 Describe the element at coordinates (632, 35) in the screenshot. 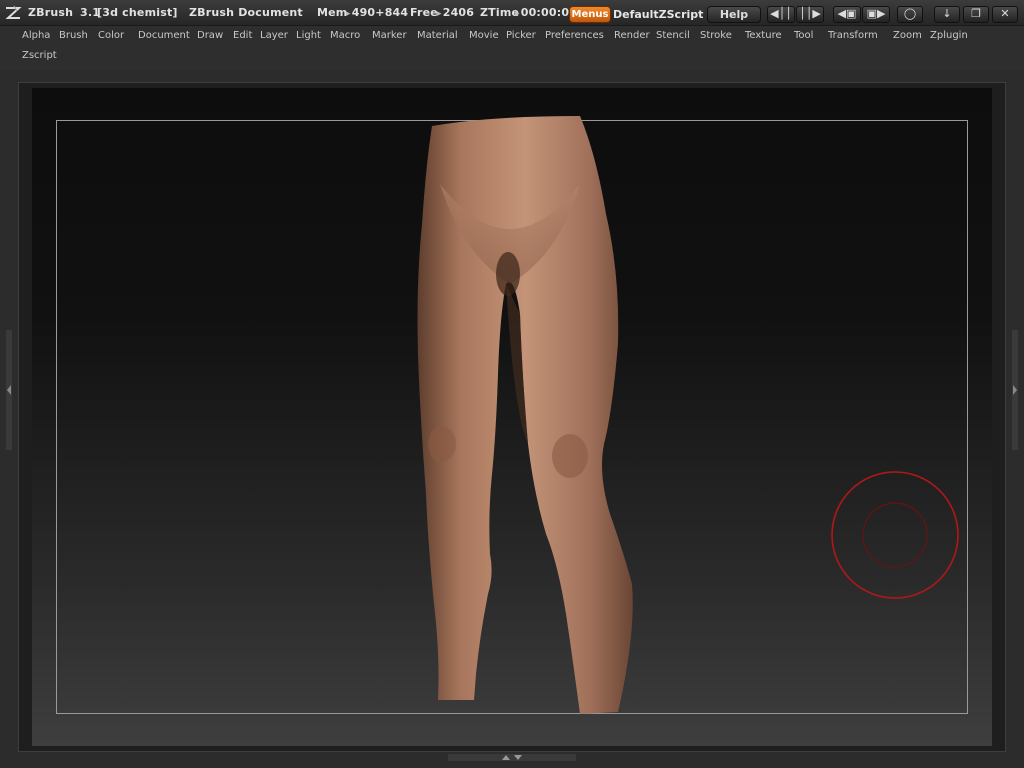

I see `menu-render: Render` at that location.